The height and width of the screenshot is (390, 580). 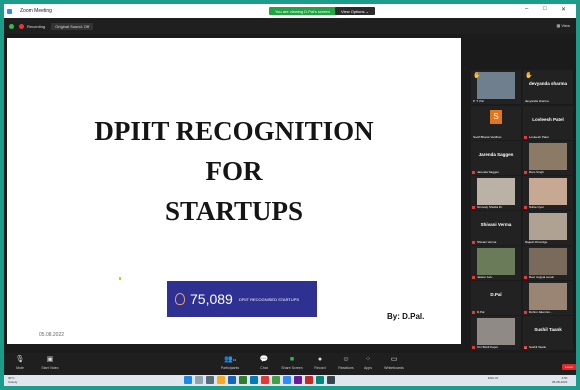 What do you see at coordinates (234, 171) in the screenshot?
I see `slide-title-line-2: FOR` at bounding box center [234, 171].